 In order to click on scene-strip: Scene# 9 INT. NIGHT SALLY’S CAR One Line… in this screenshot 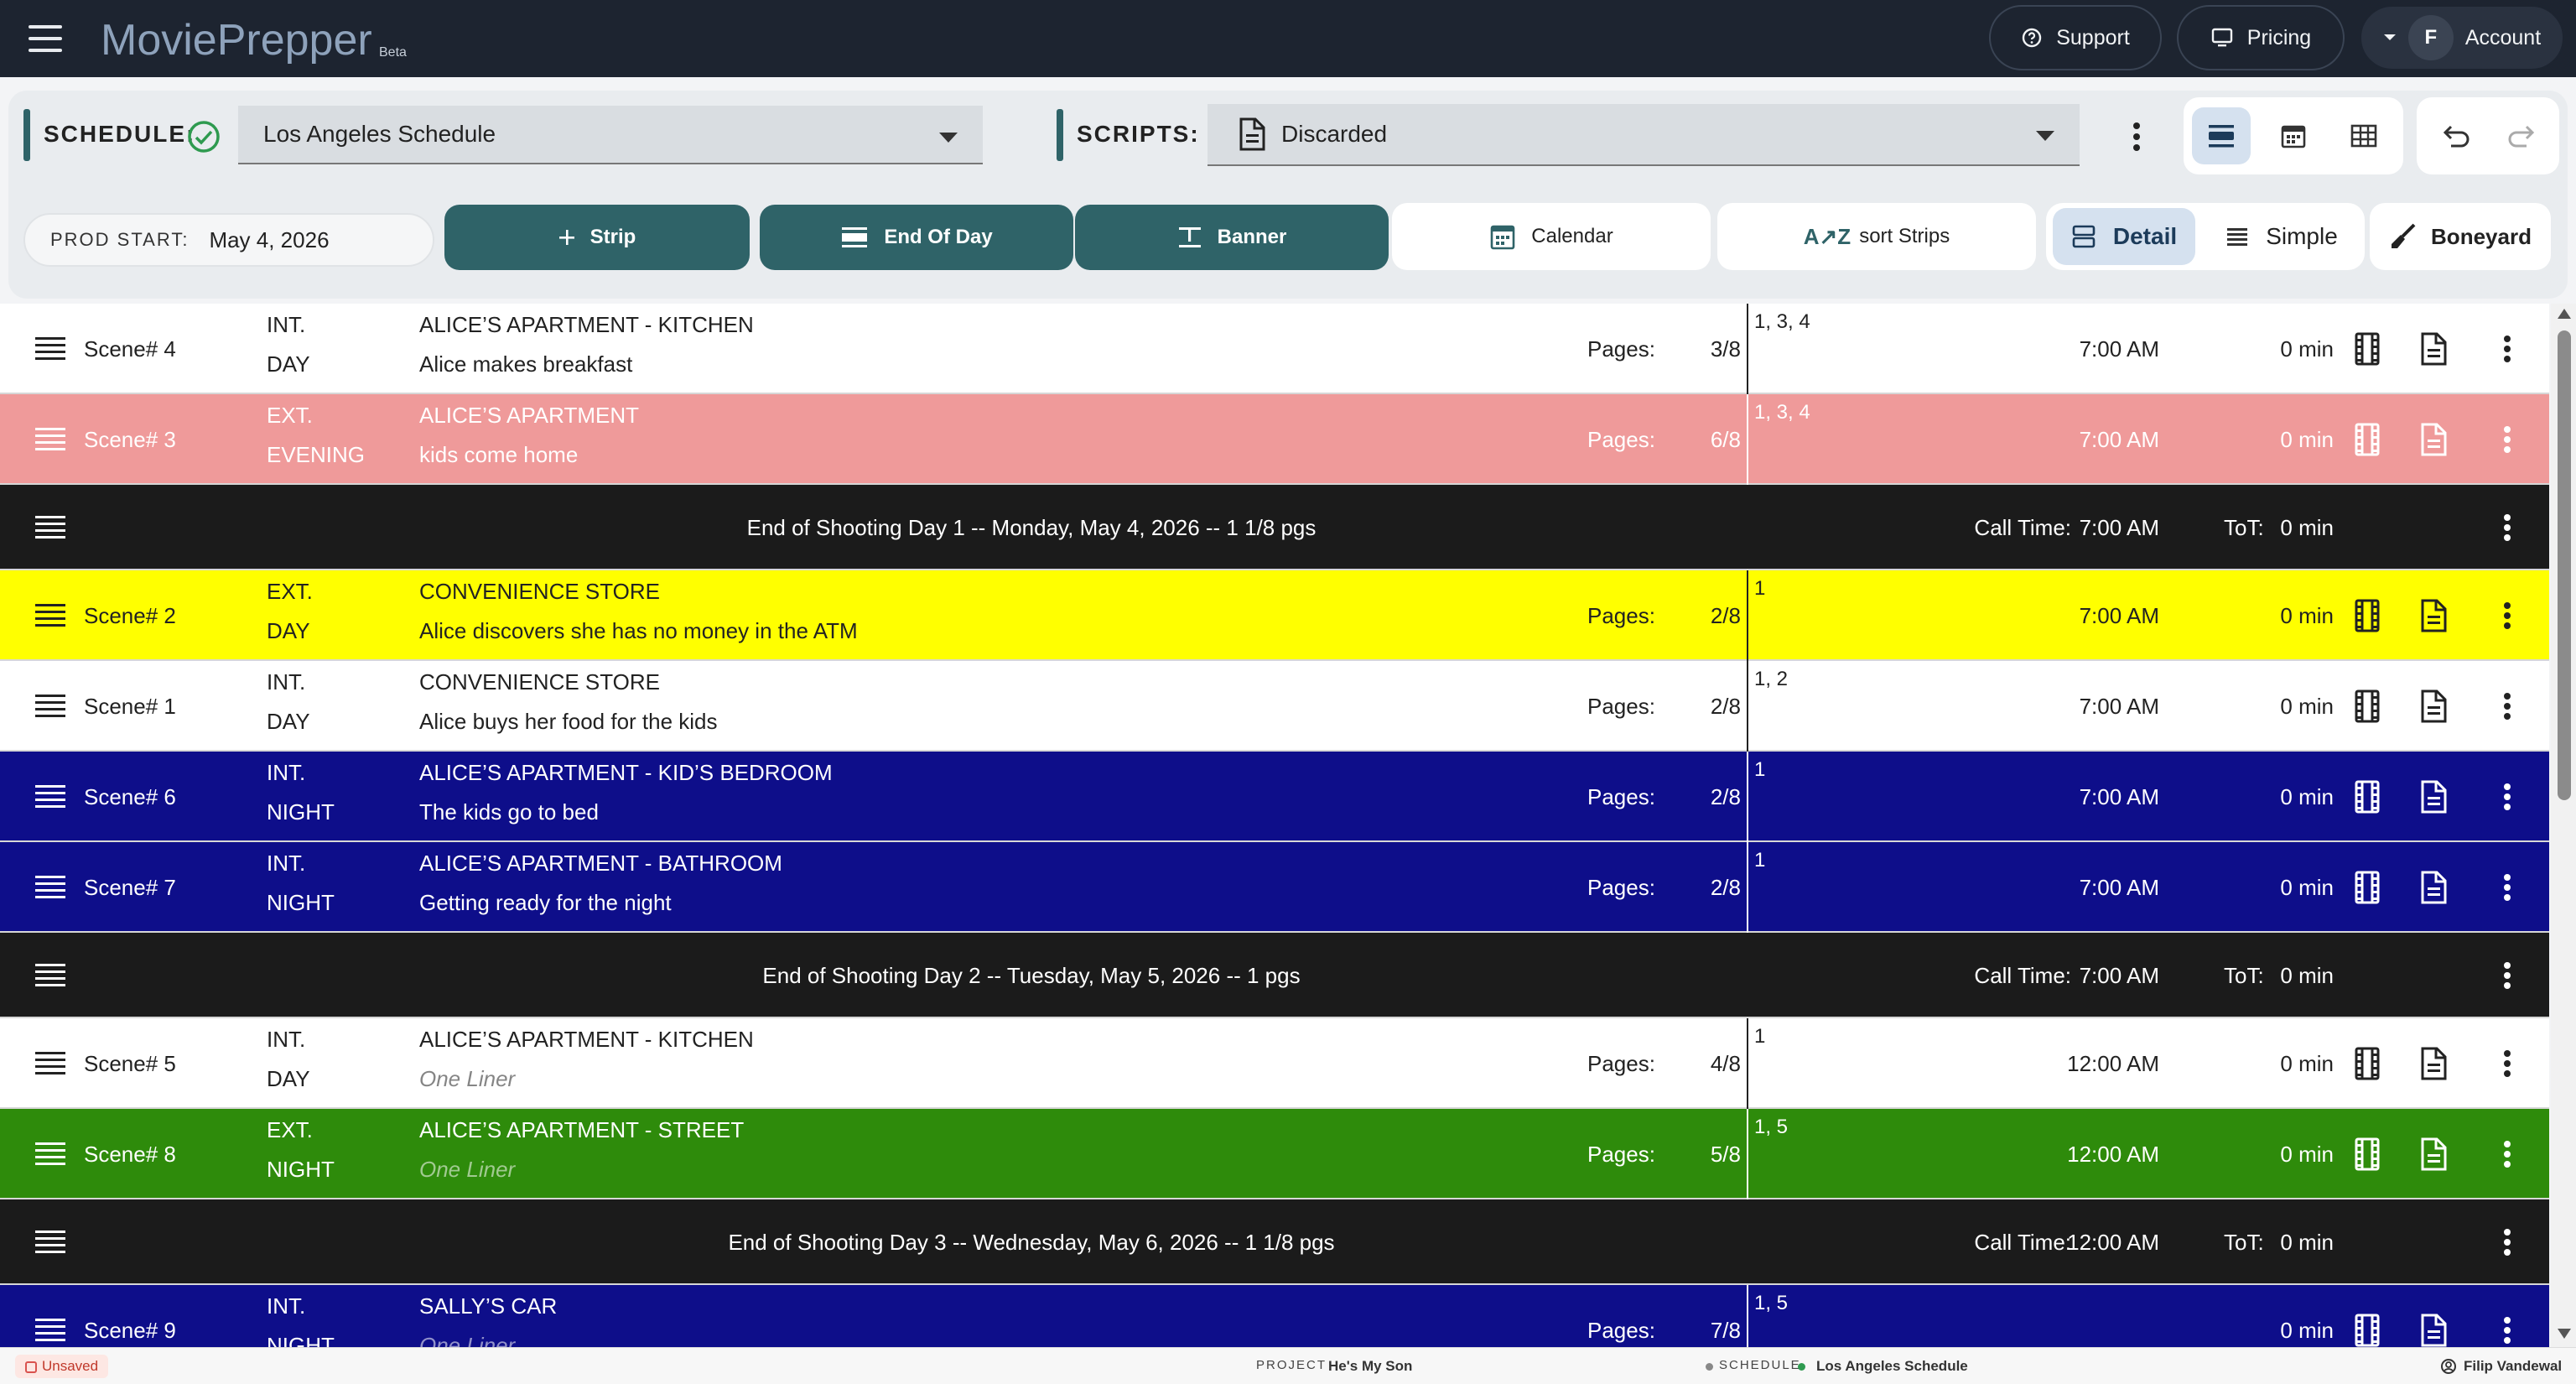, I will do `click(1274, 1316)`.